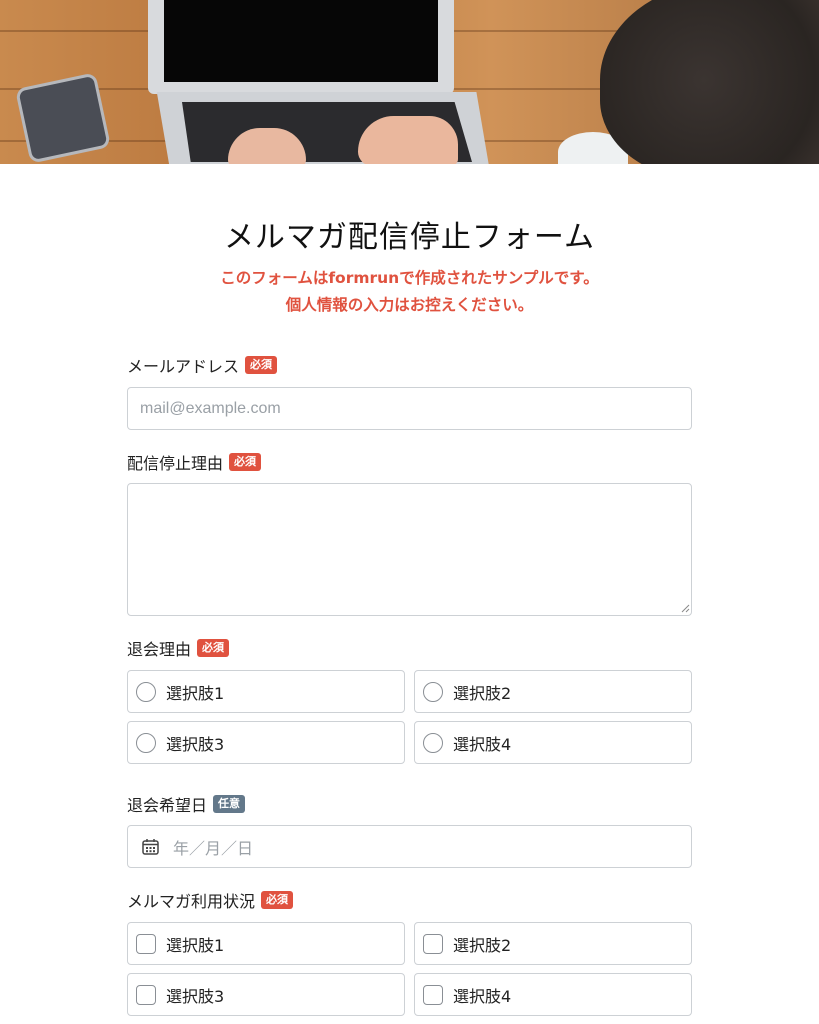 The width and height of the screenshot is (819, 1024). Describe the element at coordinates (409, 305) in the screenshot. I see `privacy-notice: 個人情報の入力はお控えください。` at that location.